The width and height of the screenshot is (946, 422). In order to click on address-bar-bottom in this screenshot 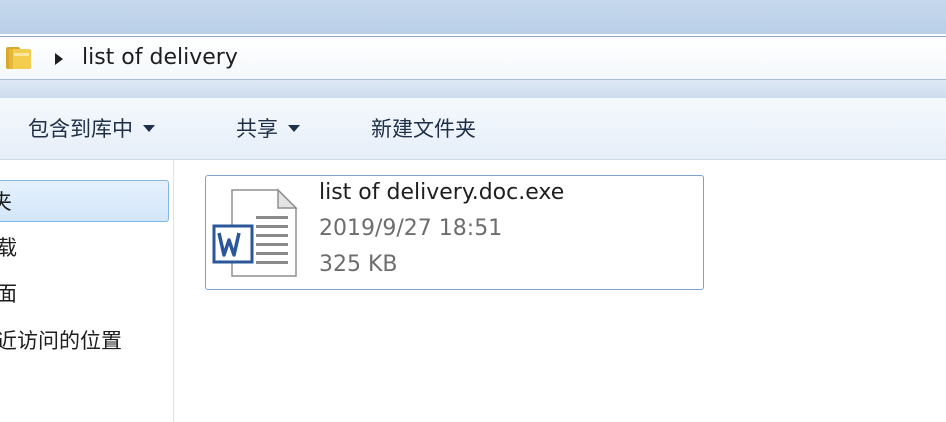, I will do `click(473, 89)`.